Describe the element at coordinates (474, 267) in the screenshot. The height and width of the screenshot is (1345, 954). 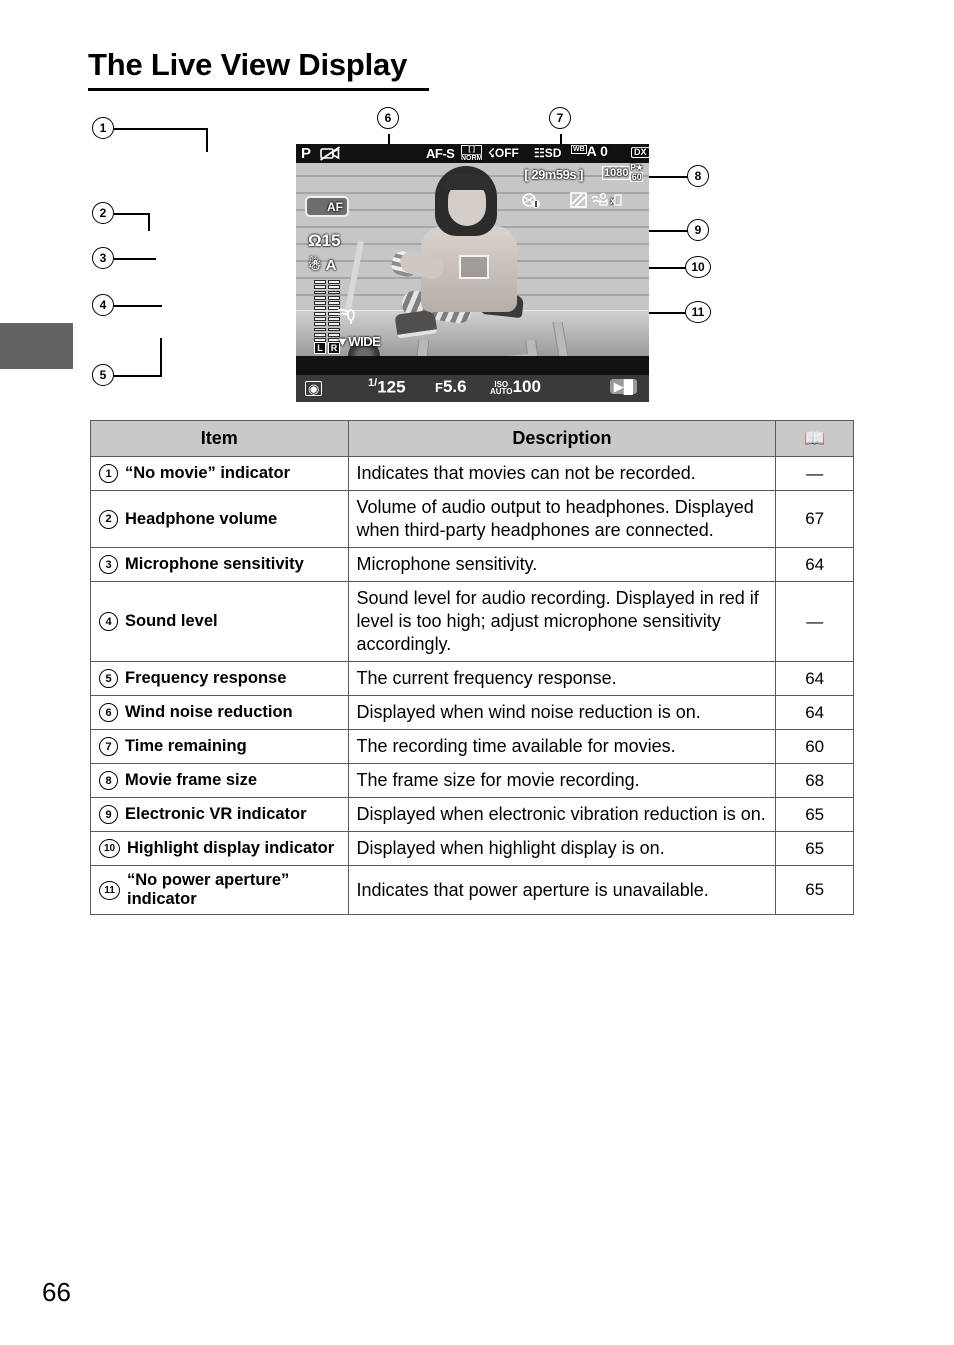
I see `focus-point-indicator` at that location.